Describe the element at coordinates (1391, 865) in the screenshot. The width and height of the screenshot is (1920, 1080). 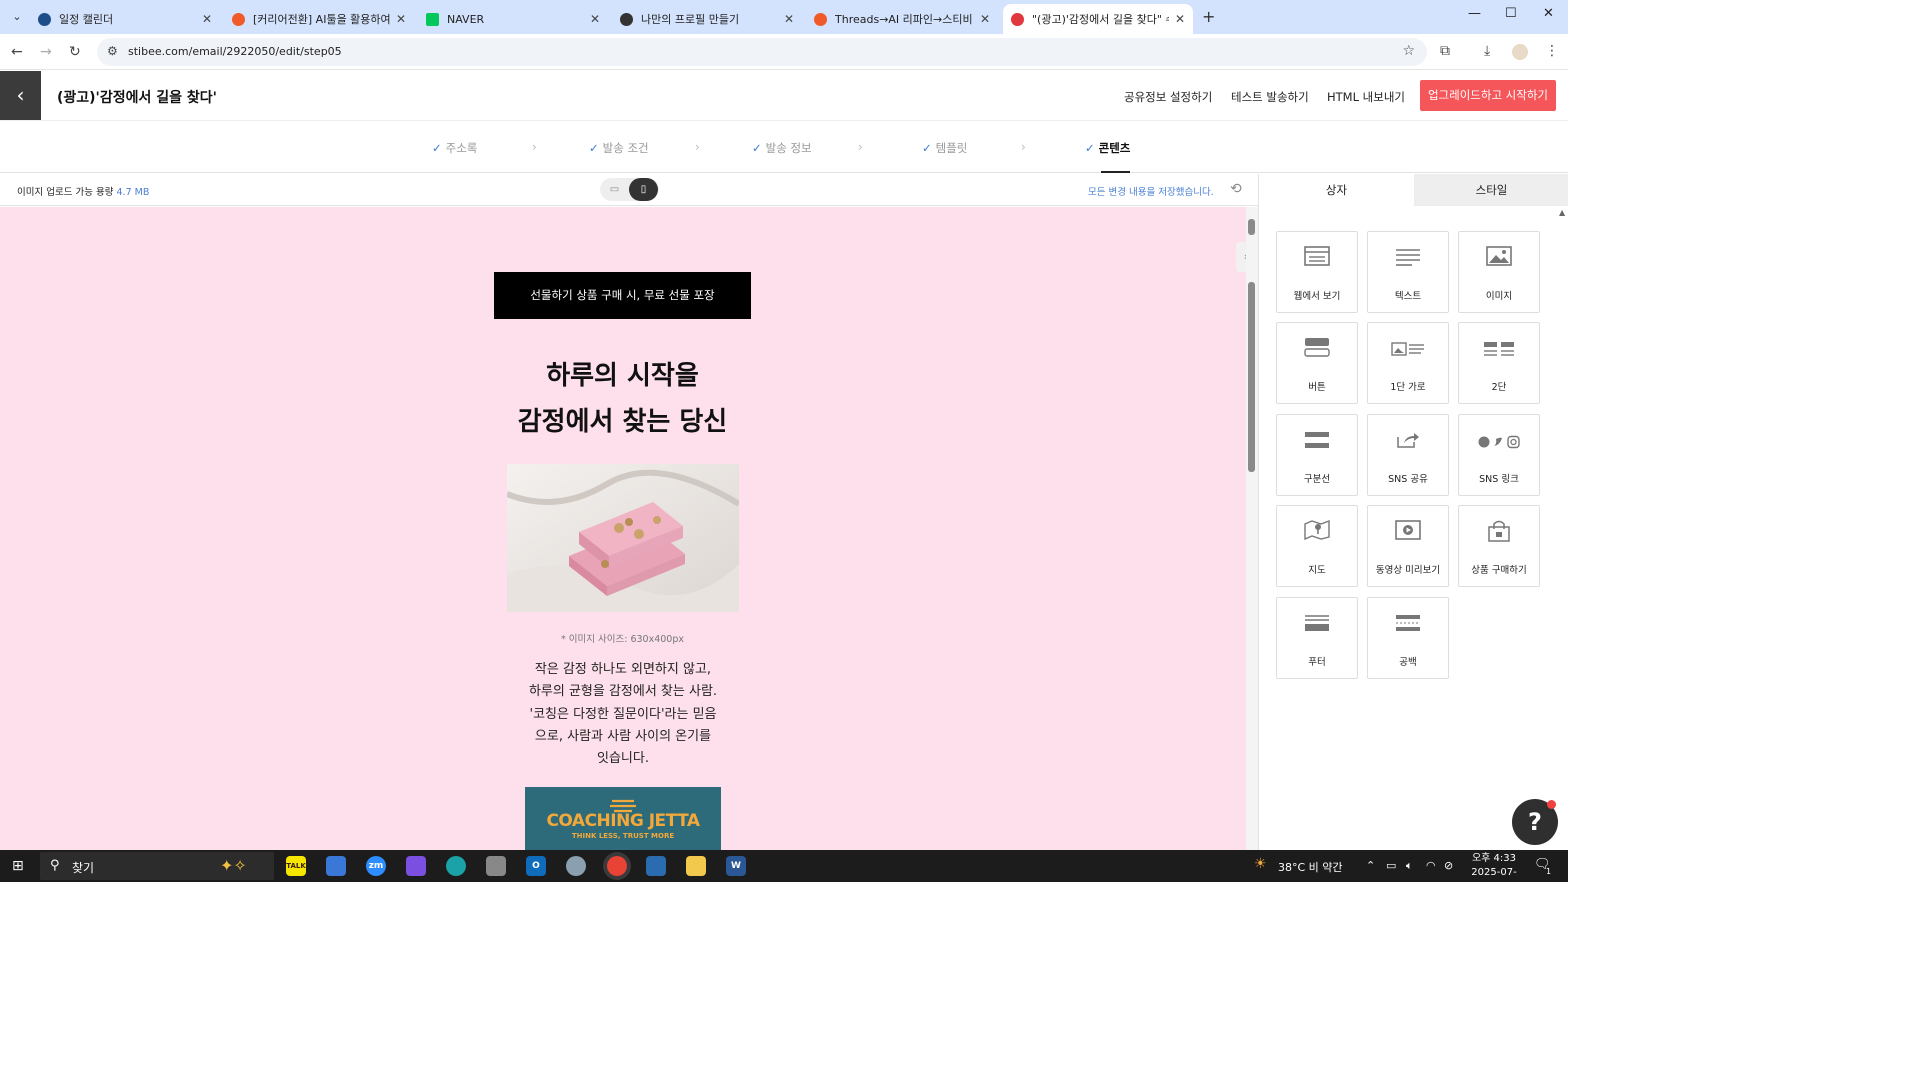
I see `battery-icon: ▭` at that location.